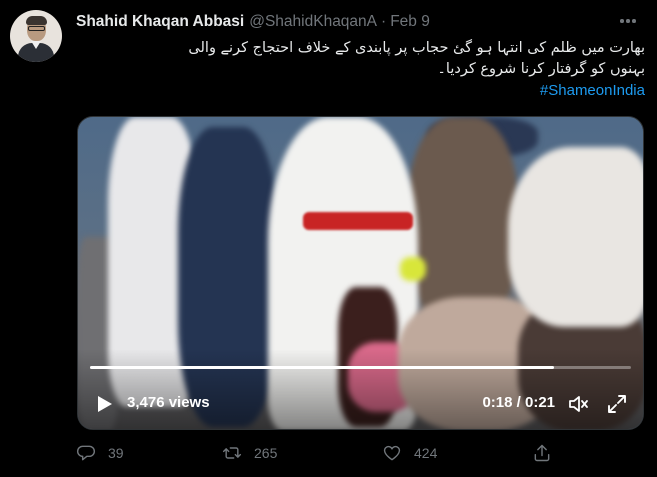  I want to click on reply-button: 39, so click(100, 453).